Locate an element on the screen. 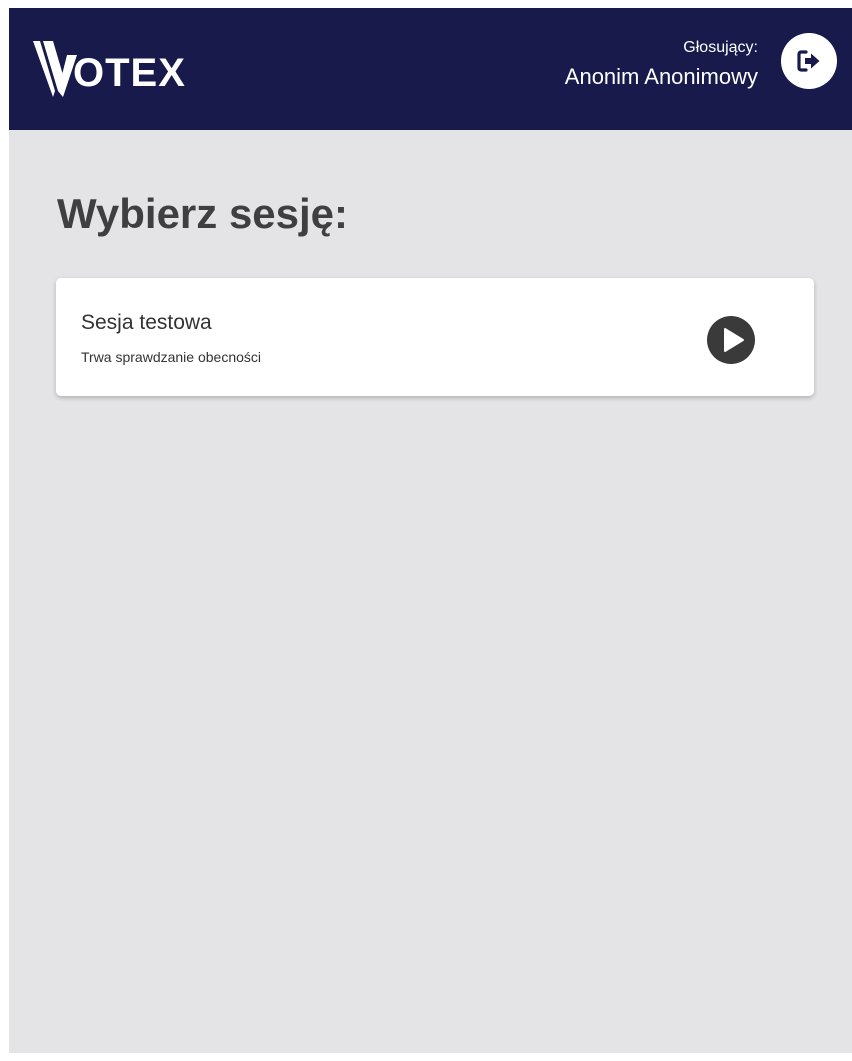 This screenshot has height=1061, width=852. voter-label: Głosujący: is located at coordinates (720, 47).